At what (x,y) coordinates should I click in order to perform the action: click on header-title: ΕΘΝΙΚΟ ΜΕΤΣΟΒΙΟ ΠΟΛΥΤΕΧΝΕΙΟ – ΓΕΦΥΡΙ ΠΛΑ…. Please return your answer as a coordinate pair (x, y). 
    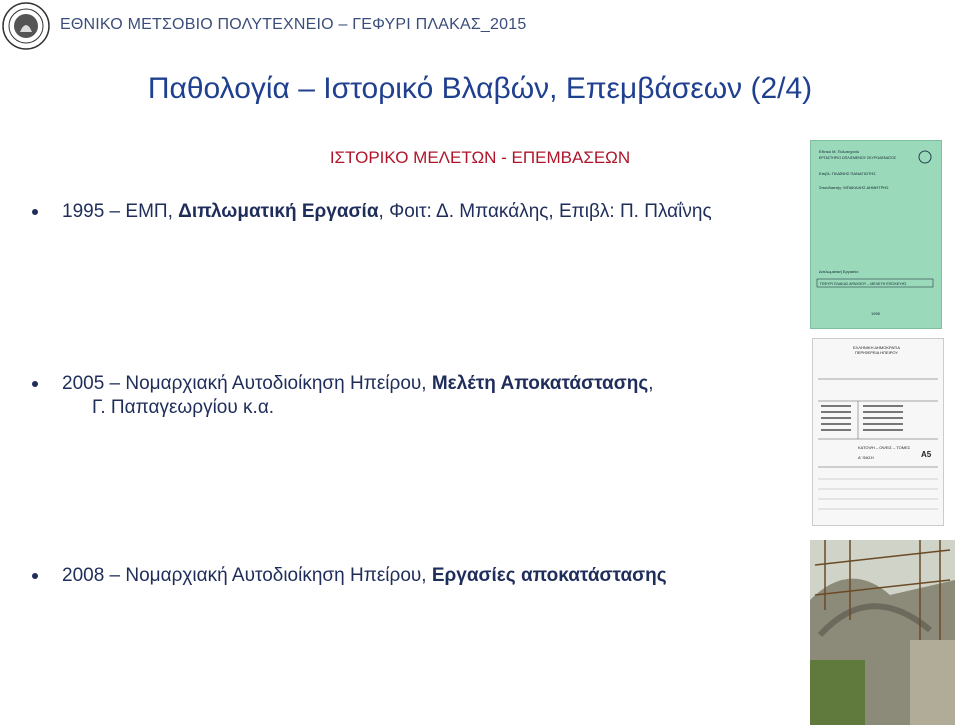
    Looking at the image, I should click on (293, 24).